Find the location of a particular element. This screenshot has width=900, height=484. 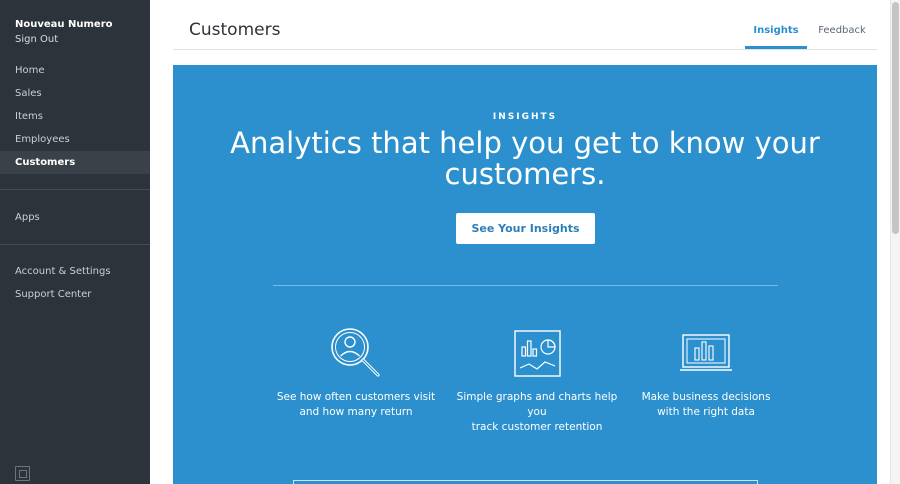

square-logo-icon is located at coordinates (22, 473).